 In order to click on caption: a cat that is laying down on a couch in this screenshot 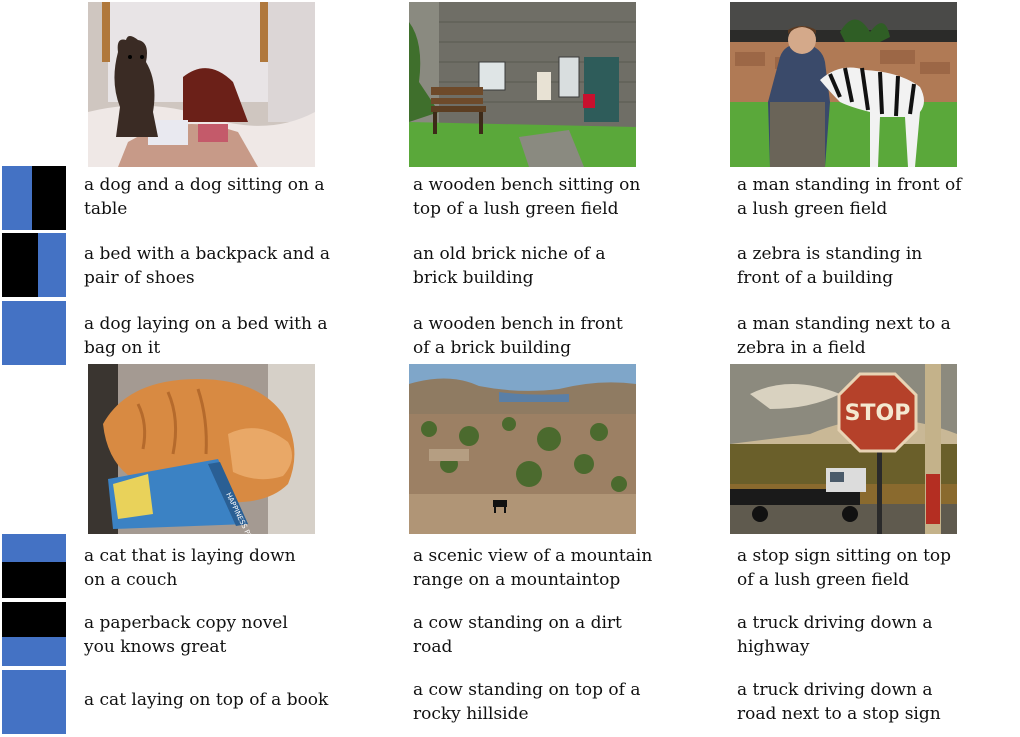, I will do `click(190, 568)`.